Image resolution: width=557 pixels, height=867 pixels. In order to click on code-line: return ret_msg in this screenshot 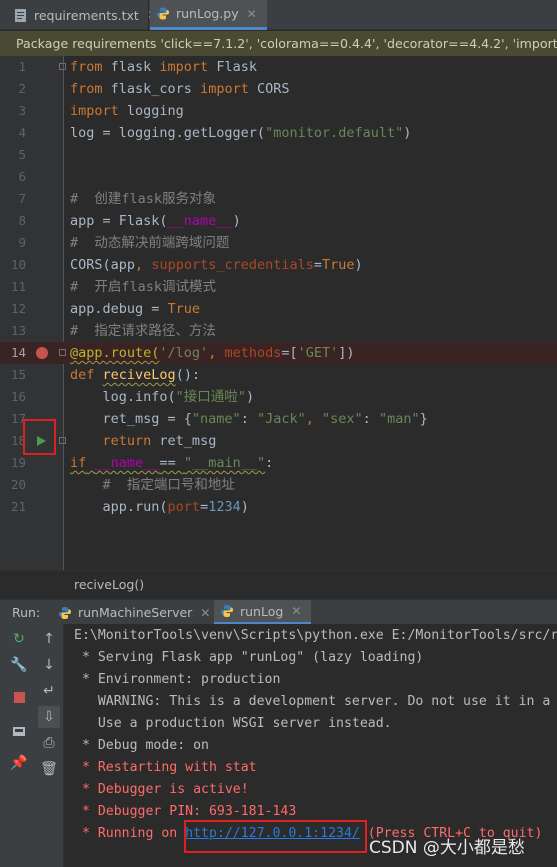, I will do `click(159, 441)`.